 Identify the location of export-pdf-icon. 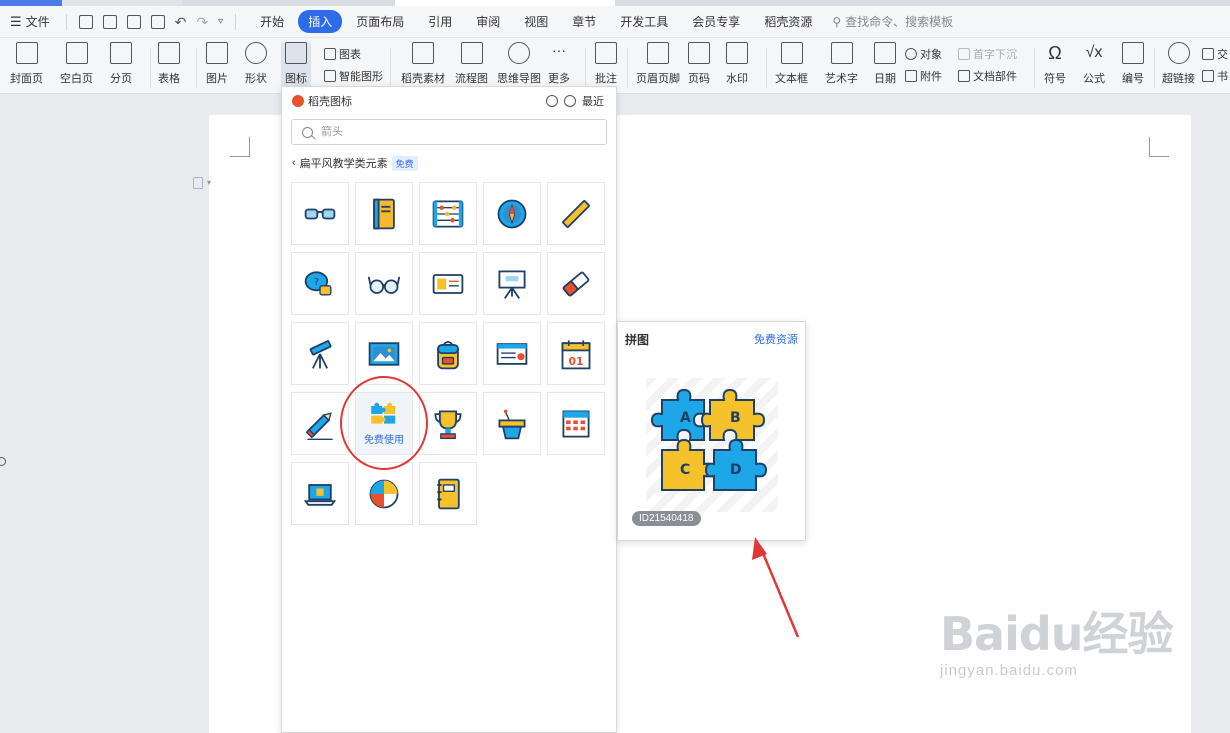
(109, 21).